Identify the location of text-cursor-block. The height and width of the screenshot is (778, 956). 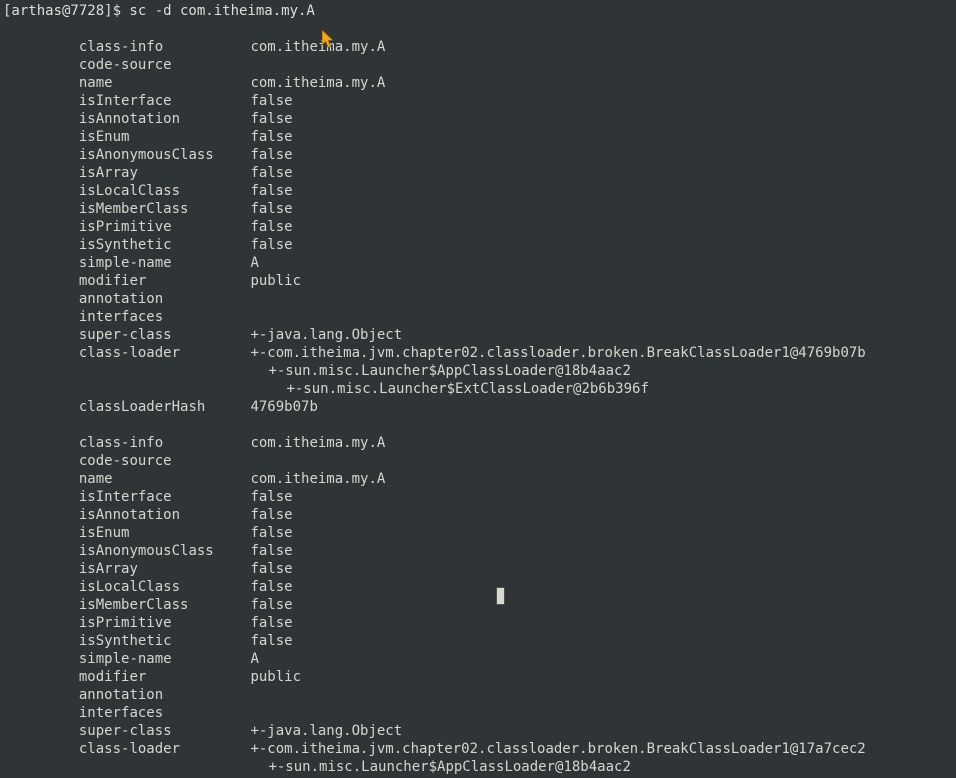
(500, 596).